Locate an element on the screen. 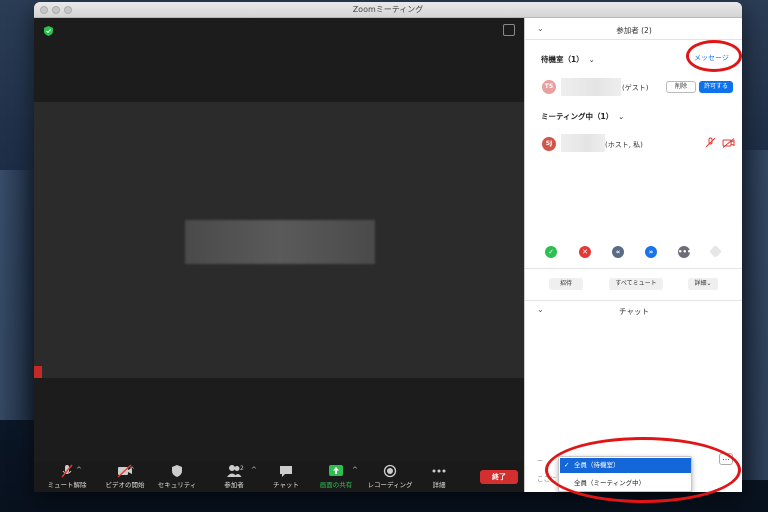 This screenshot has width=768, height=512. chat-bubble-icon is located at coordinates (286, 471).